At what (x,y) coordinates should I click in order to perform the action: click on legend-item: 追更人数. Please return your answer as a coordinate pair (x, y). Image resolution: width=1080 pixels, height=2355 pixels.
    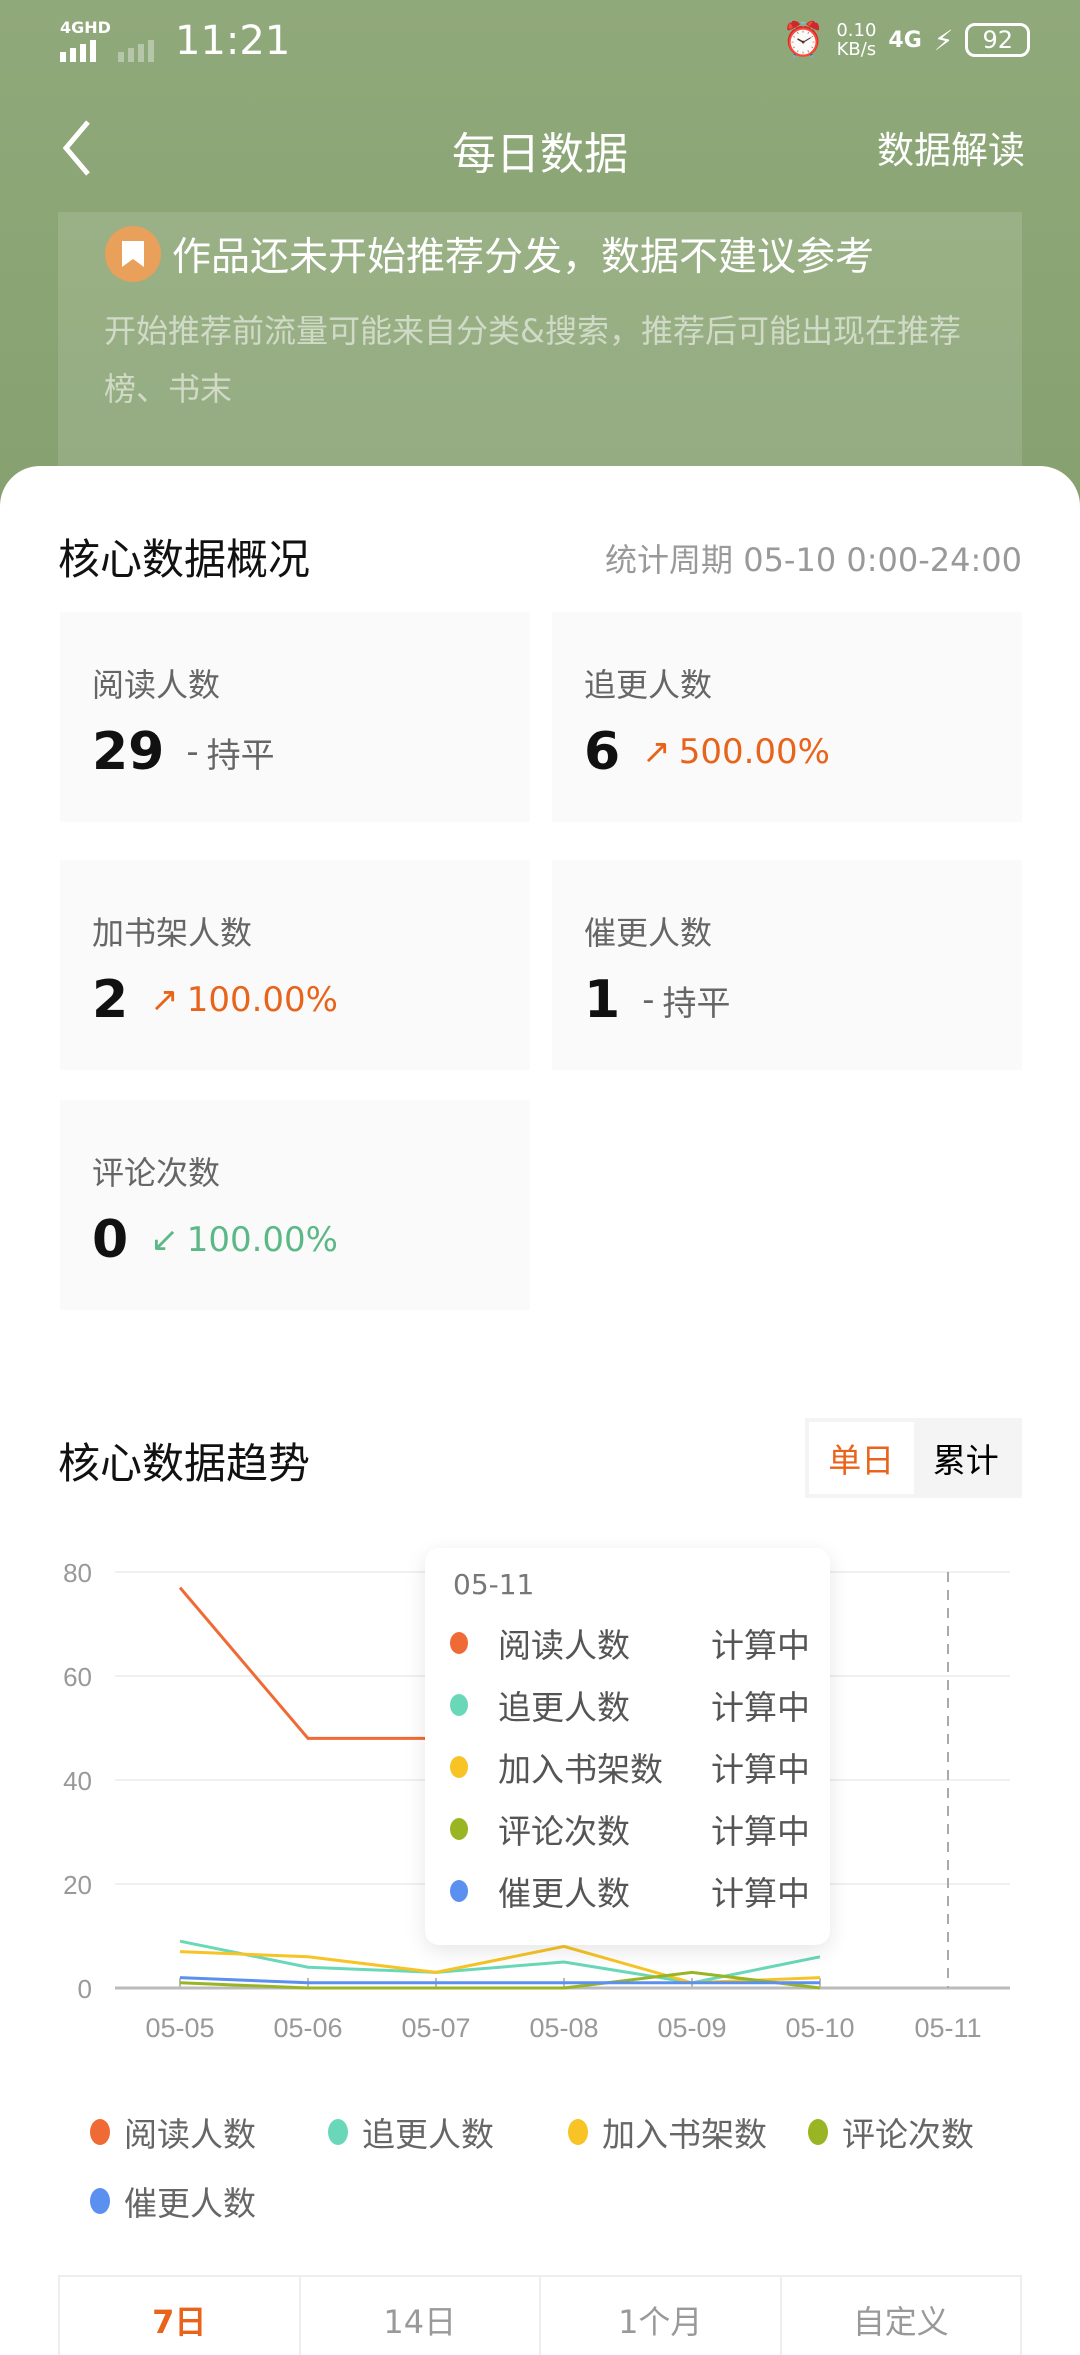
    Looking at the image, I should click on (411, 2132).